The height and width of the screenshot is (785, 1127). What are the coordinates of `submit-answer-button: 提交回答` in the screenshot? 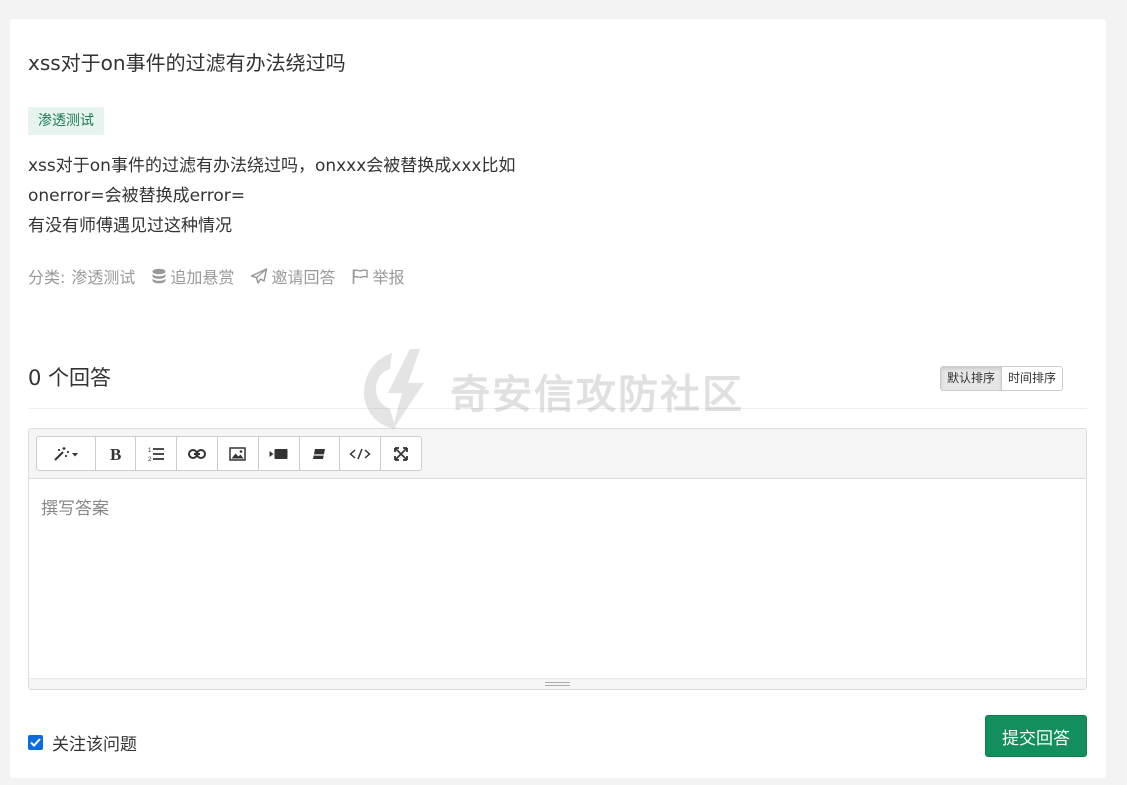 It's located at (1036, 736).